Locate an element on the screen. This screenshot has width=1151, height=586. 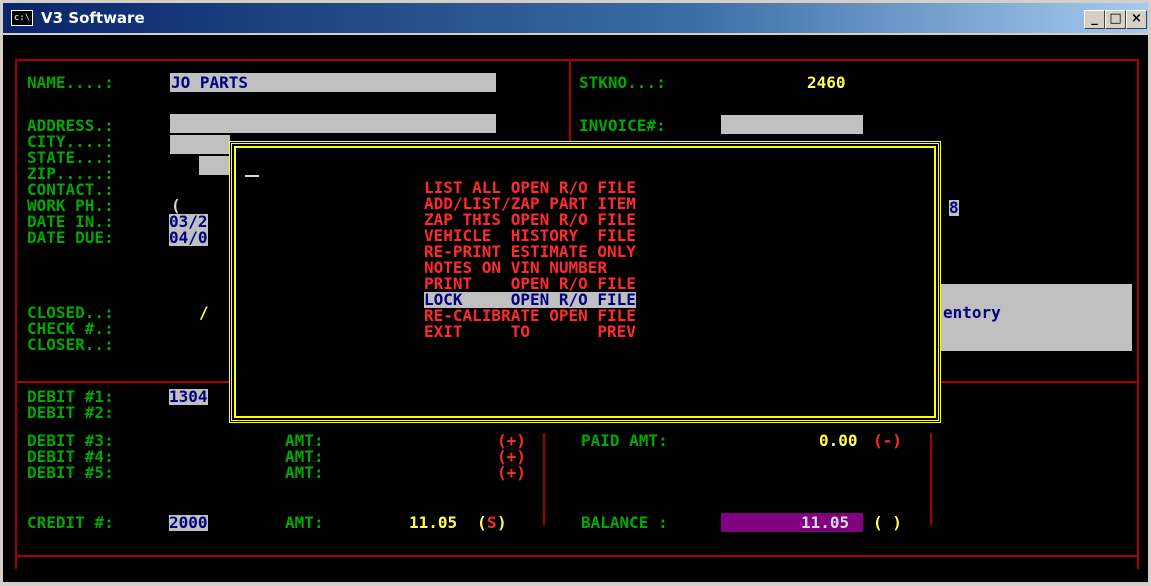
debit-5-amt-label: AMT: is located at coordinates (304, 472).